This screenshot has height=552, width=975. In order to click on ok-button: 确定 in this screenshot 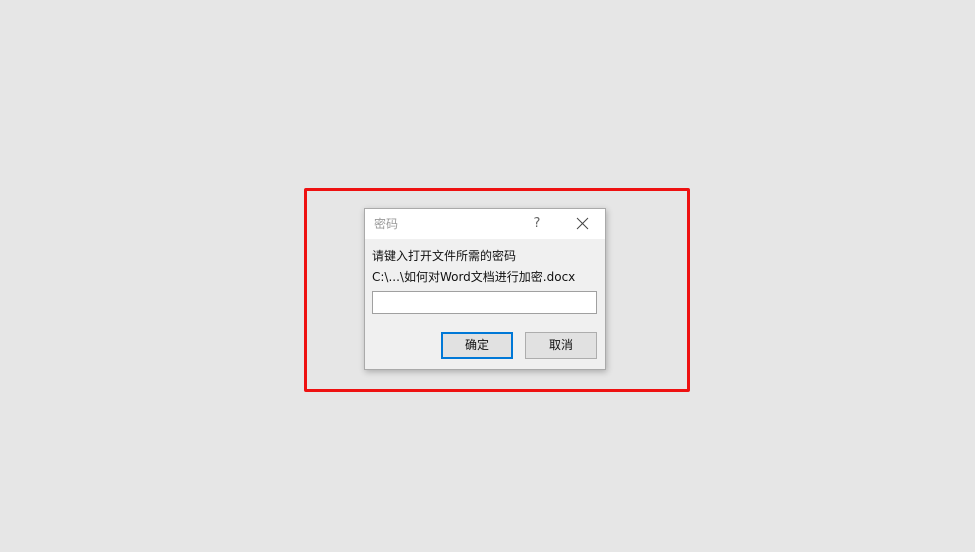, I will do `click(477, 345)`.